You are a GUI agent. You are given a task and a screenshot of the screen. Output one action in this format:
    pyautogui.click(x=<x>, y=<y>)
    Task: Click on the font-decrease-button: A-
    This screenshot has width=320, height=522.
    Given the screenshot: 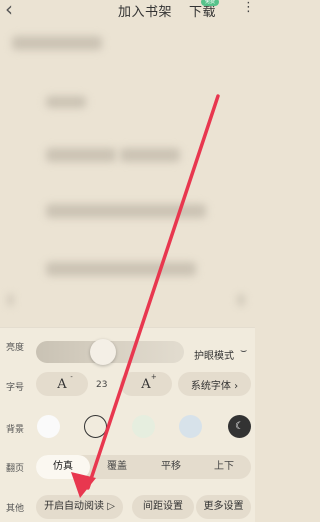 What is the action you would take?
    pyautogui.click(x=62, y=384)
    